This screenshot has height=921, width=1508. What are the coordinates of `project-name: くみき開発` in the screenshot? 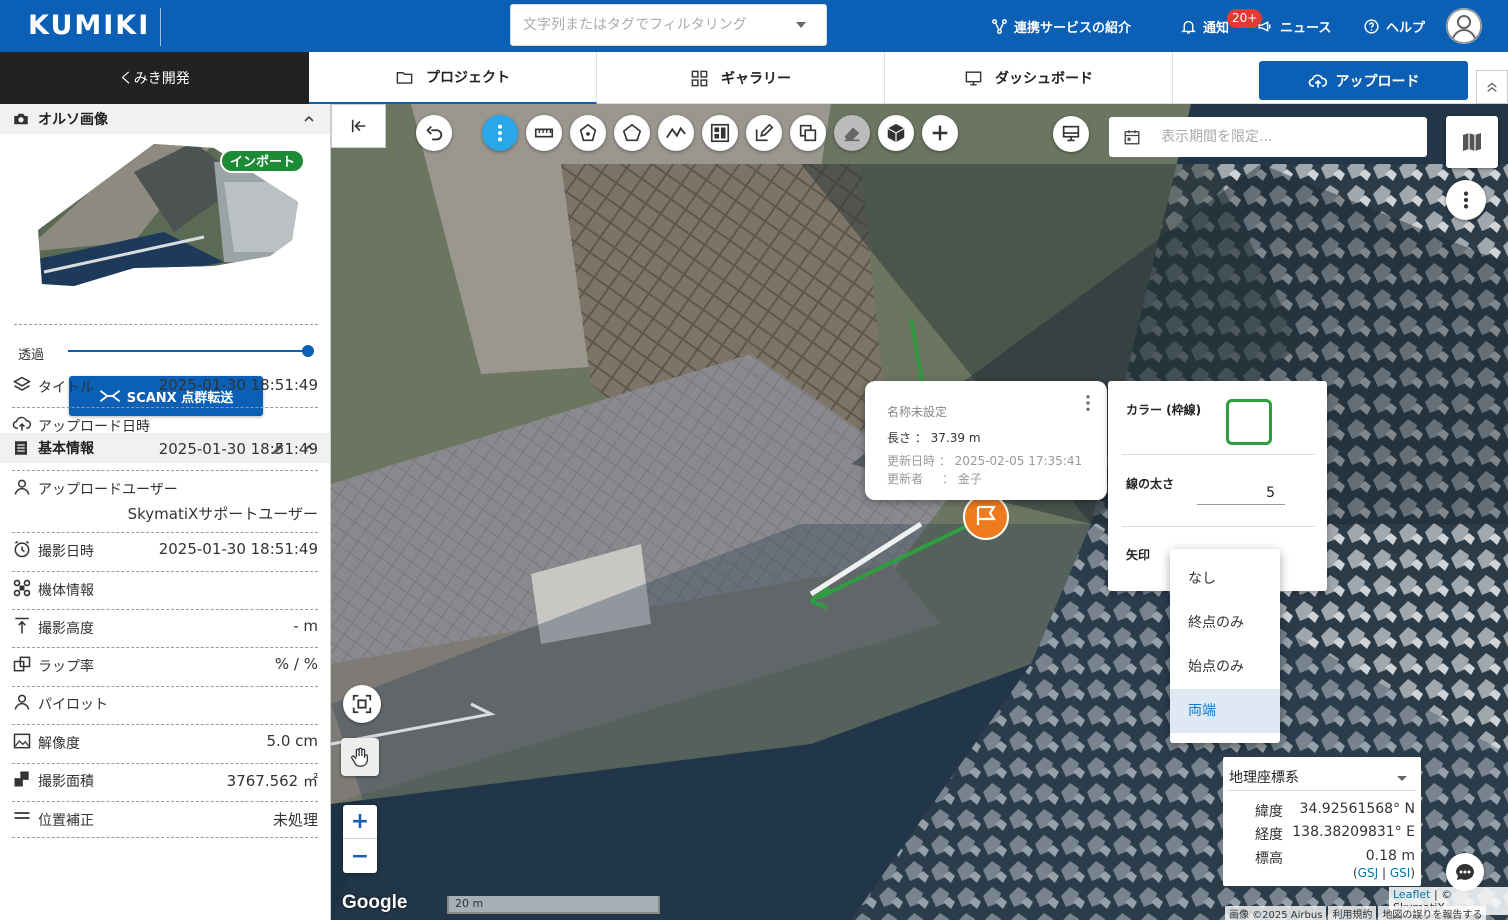 It's located at (154, 78).